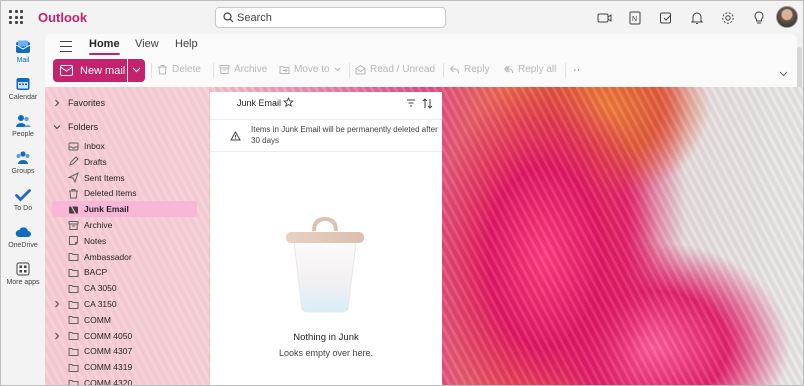  What do you see at coordinates (576, 70) in the screenshot?
I see `more-options-button: ··` at bounding box center [576, 70].